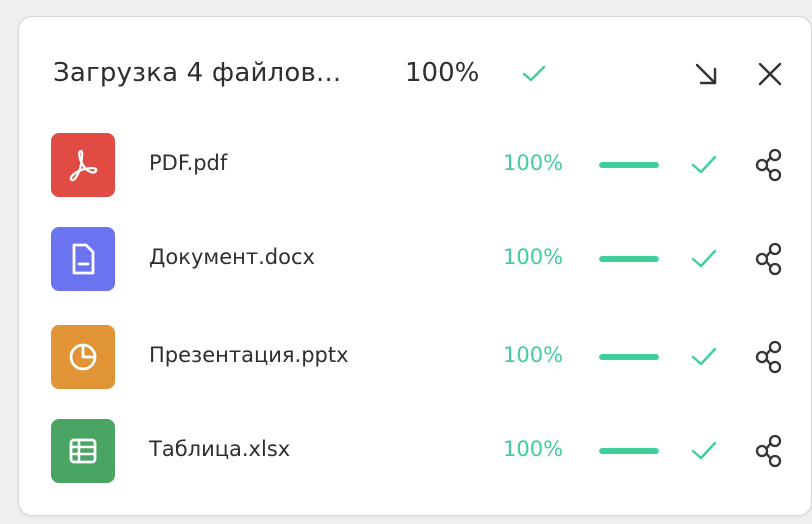 The height and width of the screenshot is (524, 812). I want to click on pdf-icon, so click(83, 165).